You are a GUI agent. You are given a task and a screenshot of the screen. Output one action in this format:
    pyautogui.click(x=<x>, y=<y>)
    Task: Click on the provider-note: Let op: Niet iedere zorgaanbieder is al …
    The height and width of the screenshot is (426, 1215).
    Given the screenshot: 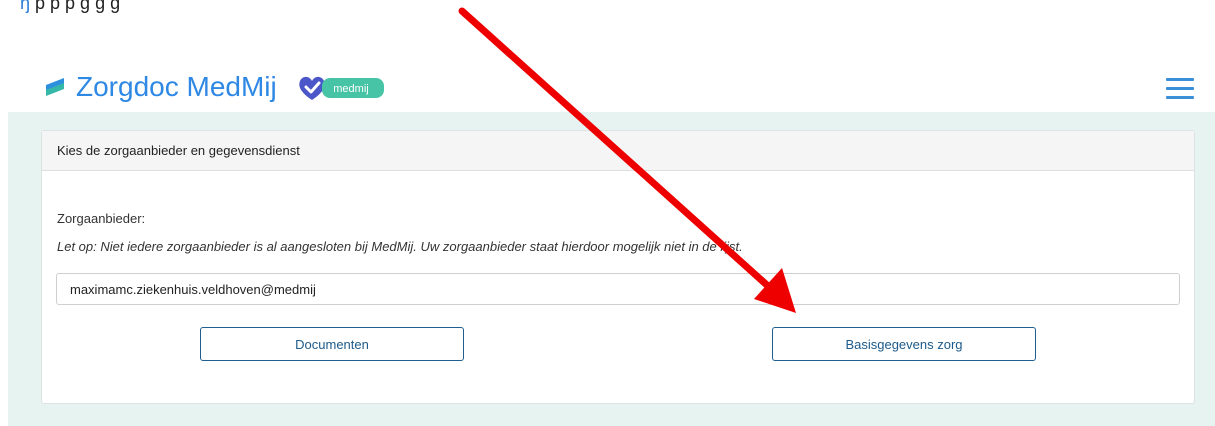 What is the action you would take?
    pyautogui.click(x=400, y=246)
    